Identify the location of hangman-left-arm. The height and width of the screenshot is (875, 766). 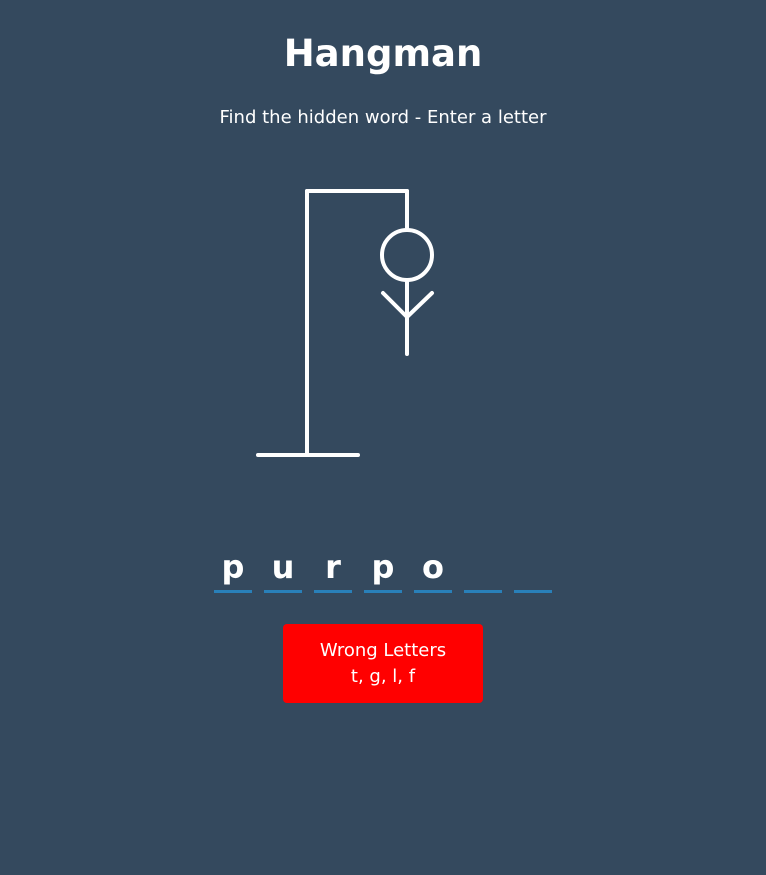
(395, 305).